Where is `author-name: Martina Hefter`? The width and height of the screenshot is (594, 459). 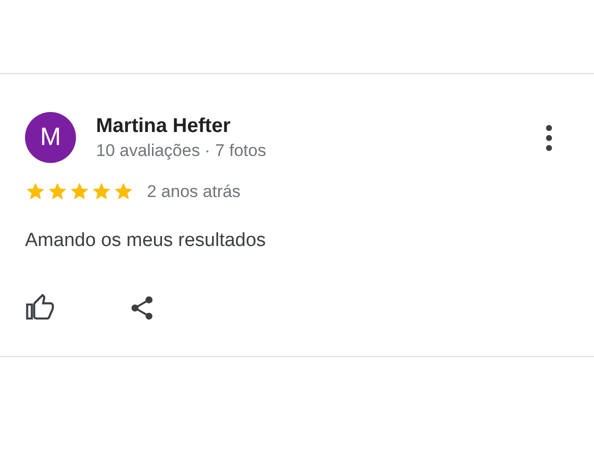 author-name: Martina Hefter is located at coordinates (164, 126).